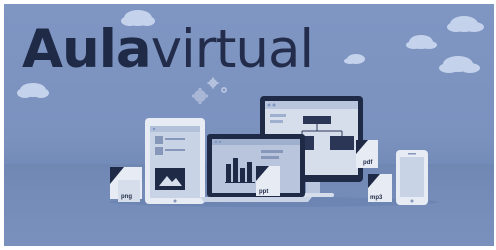  What do you see at coordinates (129, 191) in the screenshot?
I see `document-icon: png` at bounding box center [129, 191].